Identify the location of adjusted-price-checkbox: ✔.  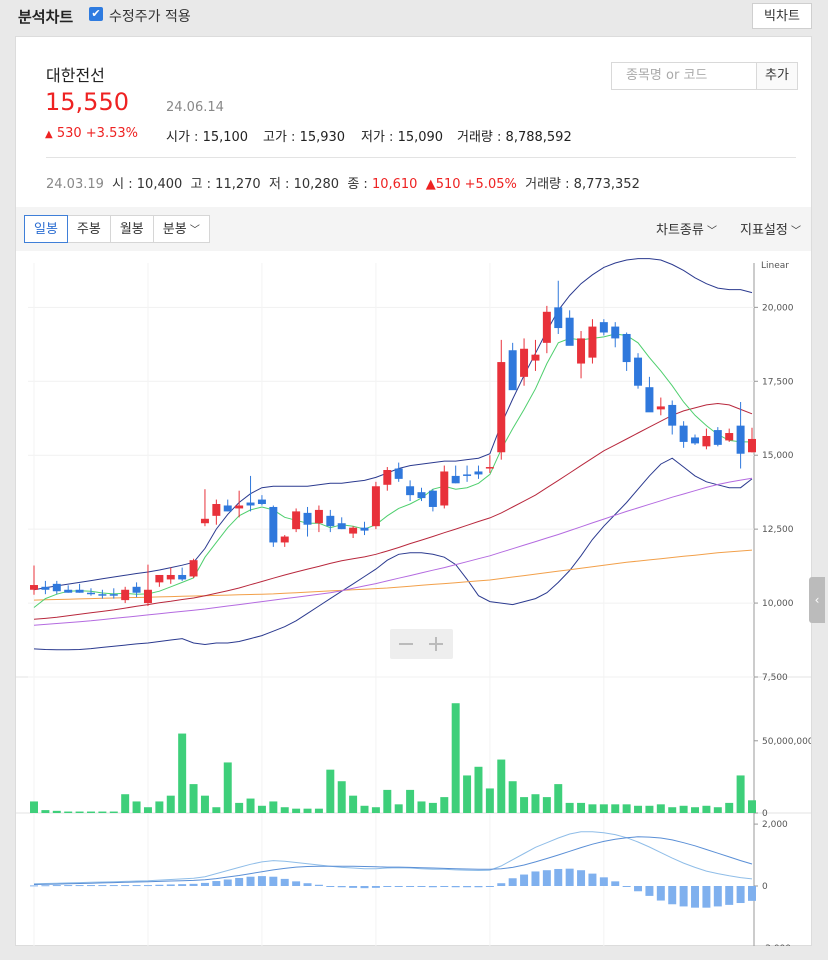
(96, 14).